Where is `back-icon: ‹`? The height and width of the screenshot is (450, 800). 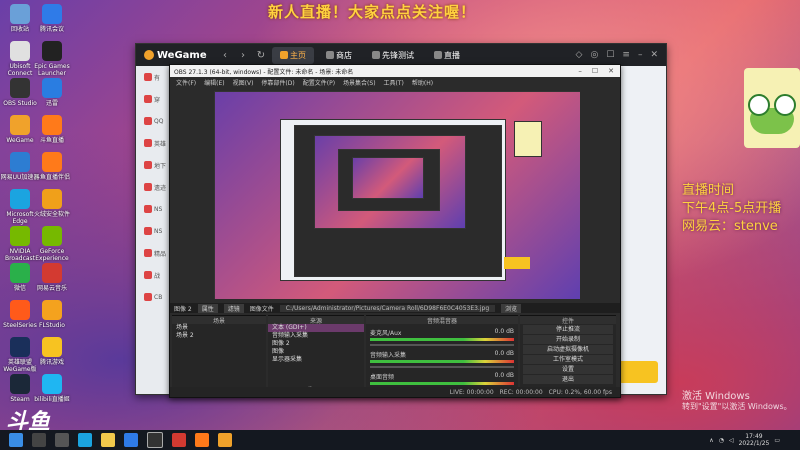 back-icon: ‹ is located at coordinates (225, 55).